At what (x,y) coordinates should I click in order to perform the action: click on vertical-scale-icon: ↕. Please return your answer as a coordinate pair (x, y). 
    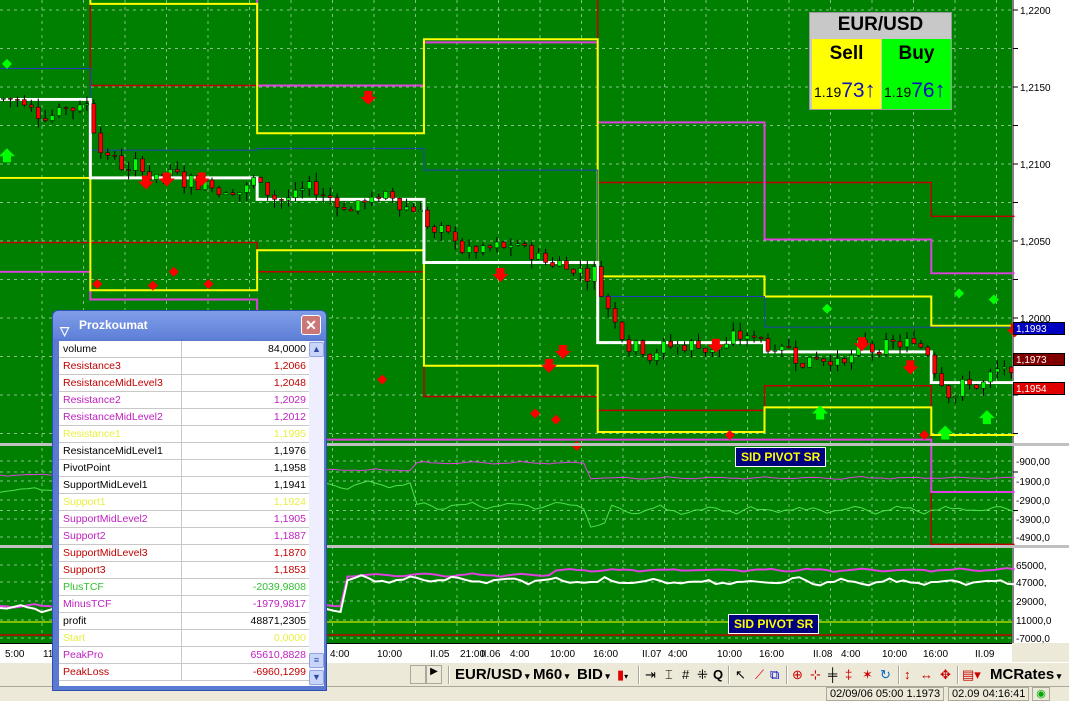
    Looking at the image, I should click on (907, 674).